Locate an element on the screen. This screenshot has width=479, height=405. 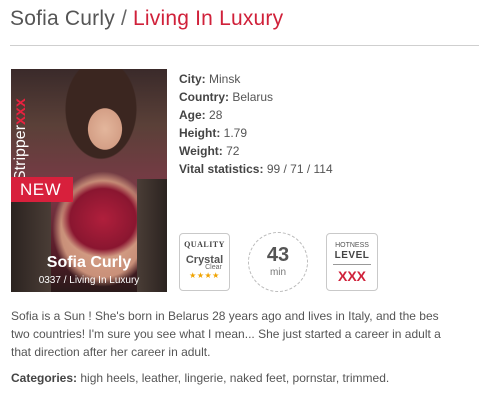
detail-city: City: Minsk is located at coordinates (256, 79).